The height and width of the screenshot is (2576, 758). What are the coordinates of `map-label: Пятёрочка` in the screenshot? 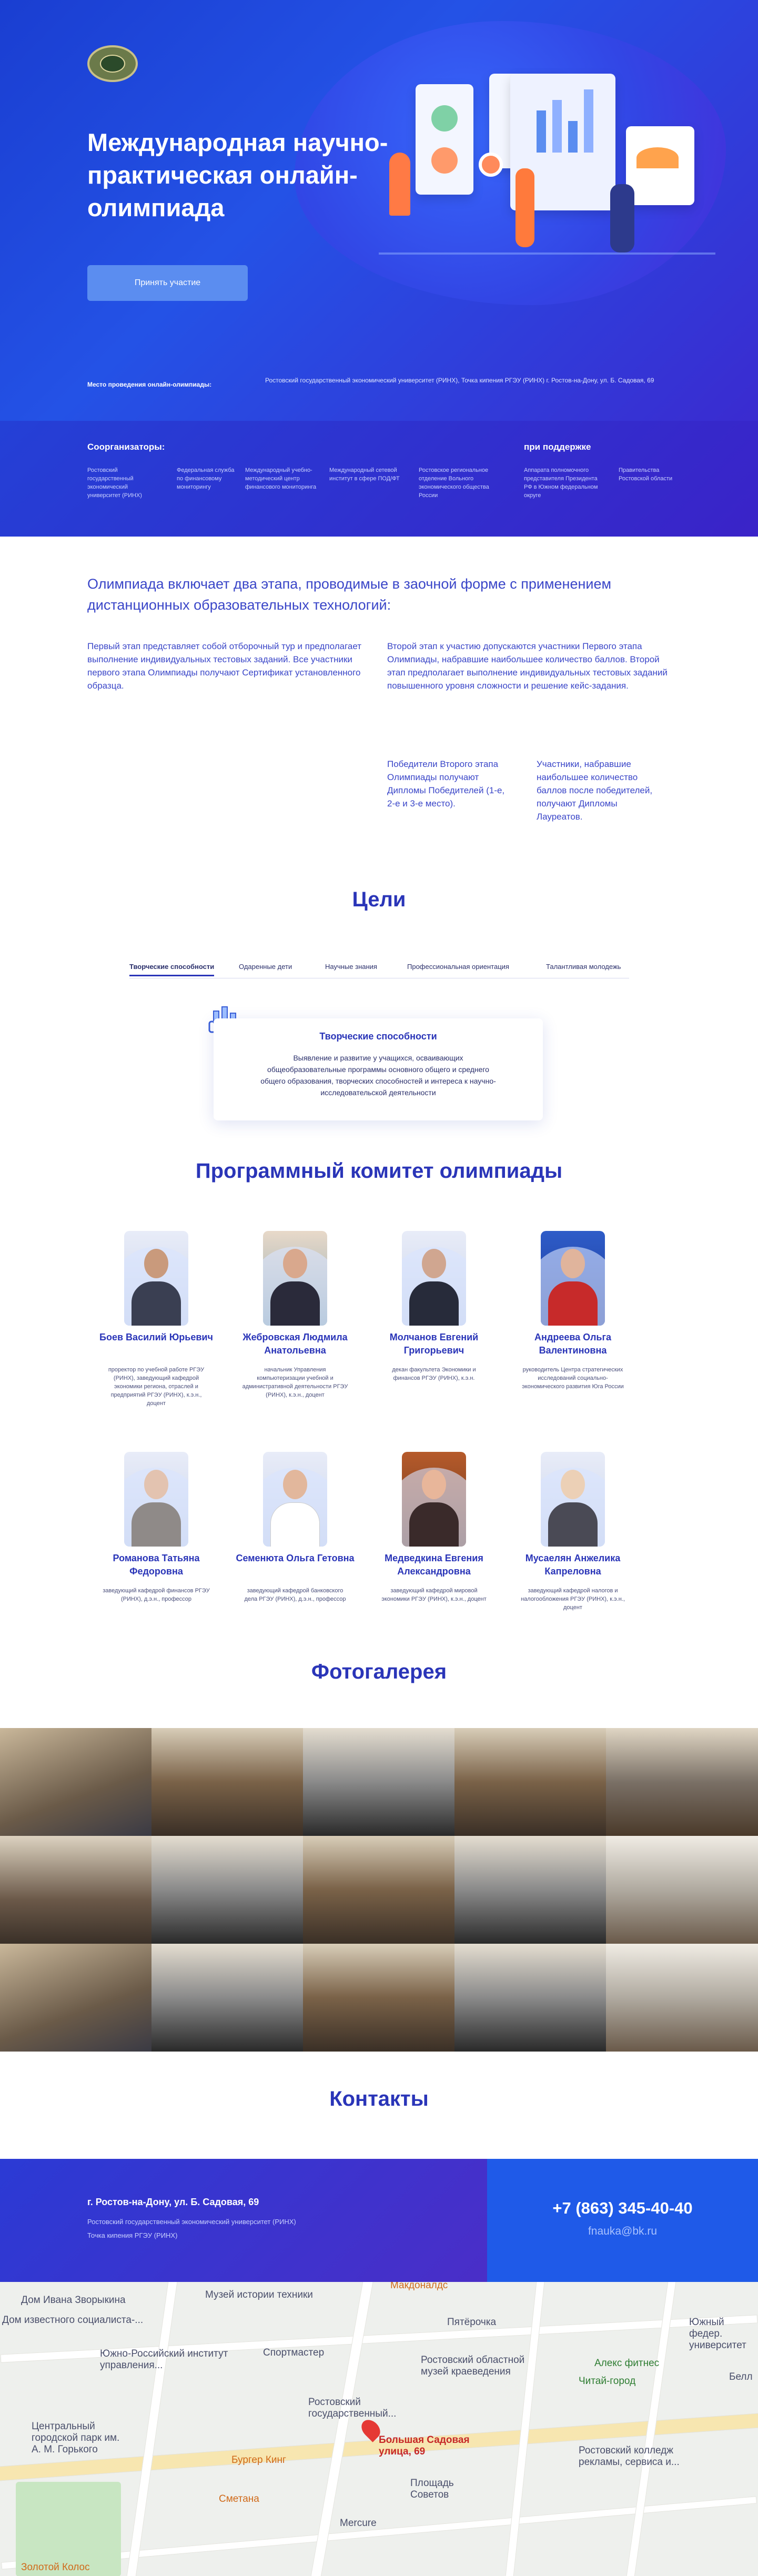 It's located at (472, 2322).